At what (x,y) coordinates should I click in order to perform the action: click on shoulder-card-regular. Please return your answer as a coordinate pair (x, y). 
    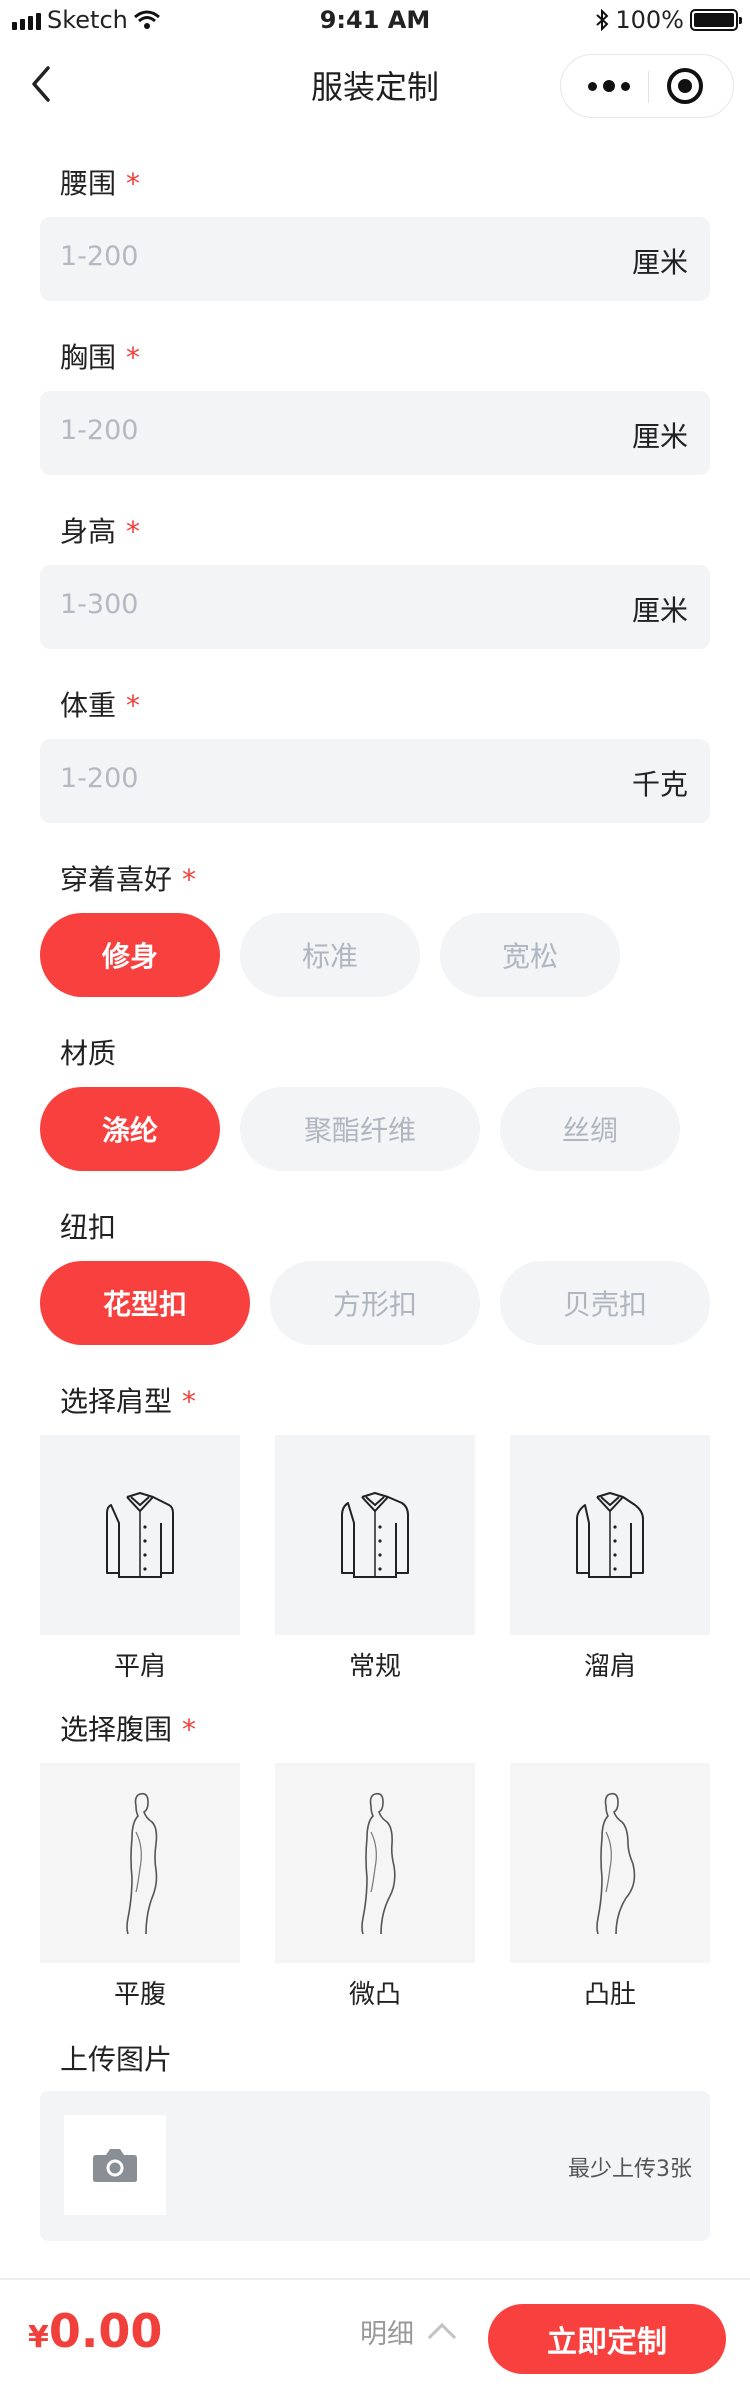
    Looking at the image, I should click on (375, 1535).